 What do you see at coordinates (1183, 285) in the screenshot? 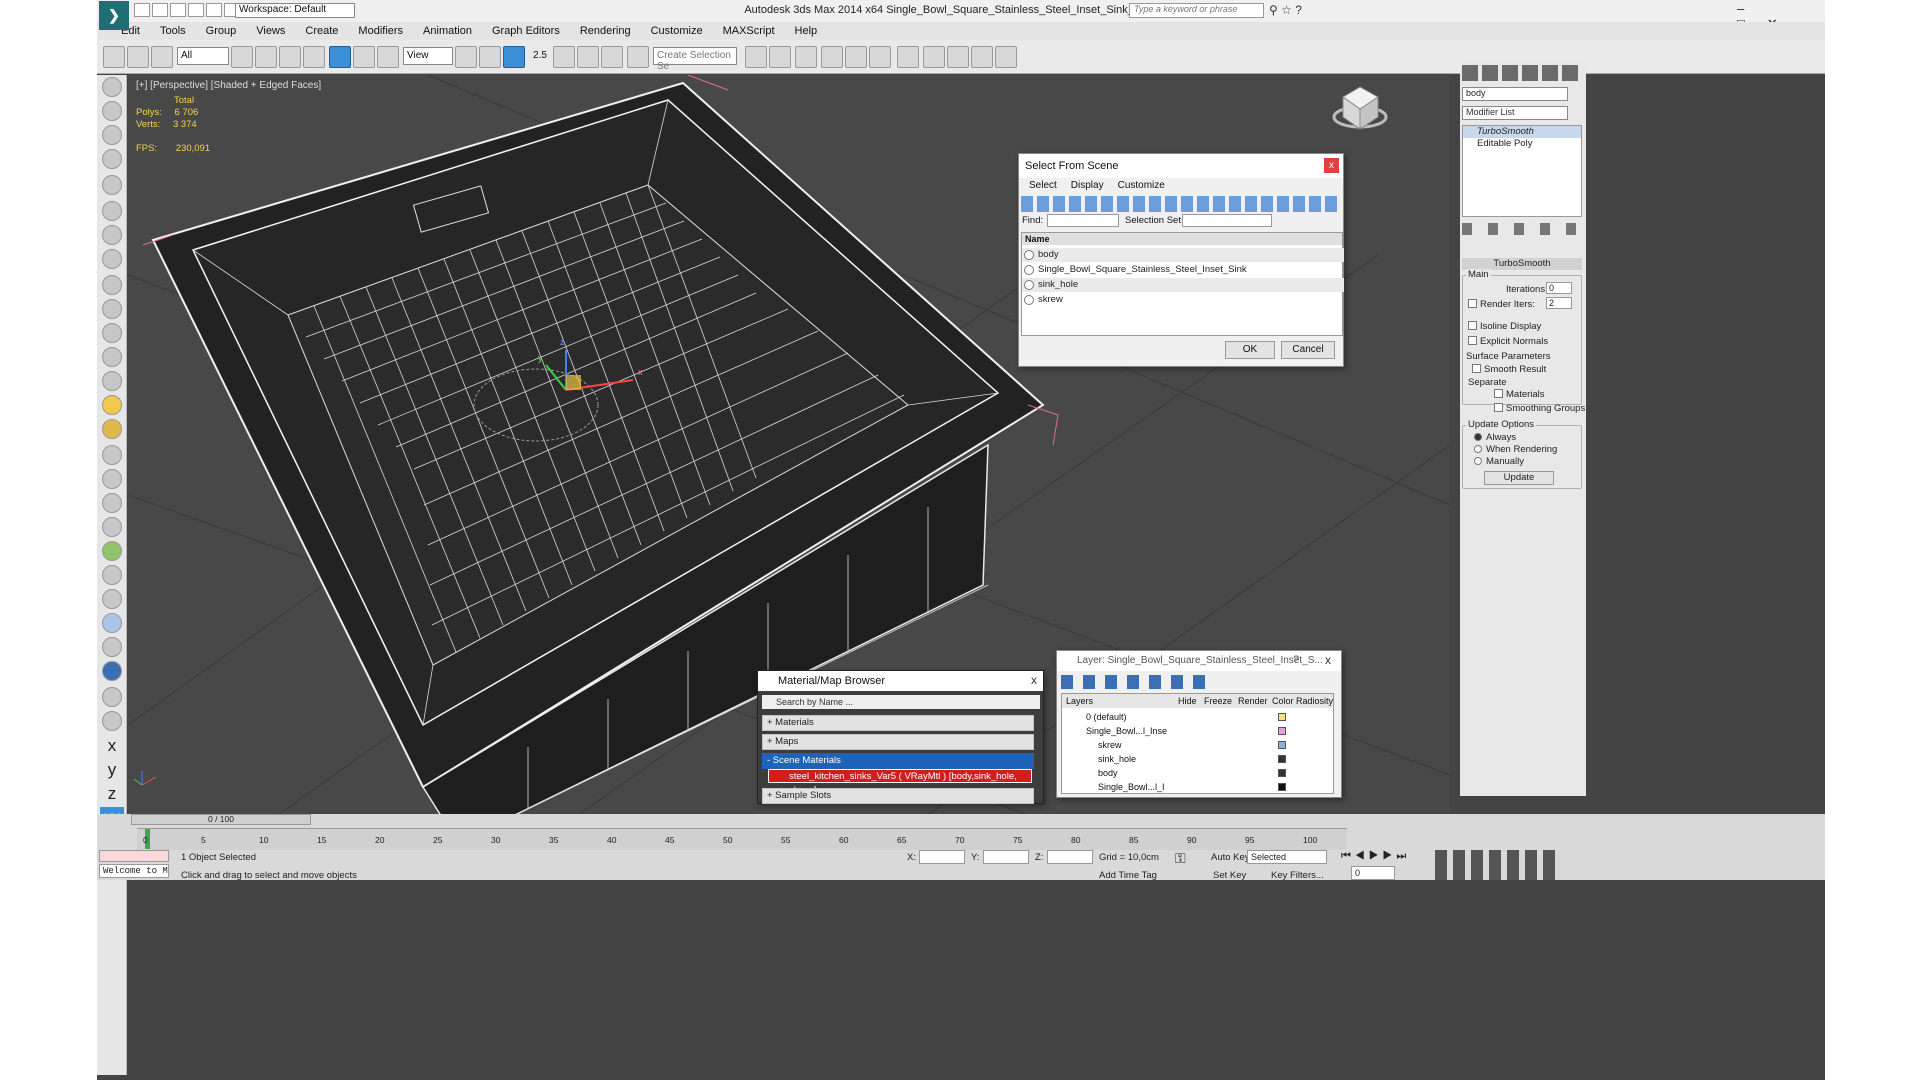
I see `list-item: sink_hole` at bounding box center [1183, 285].